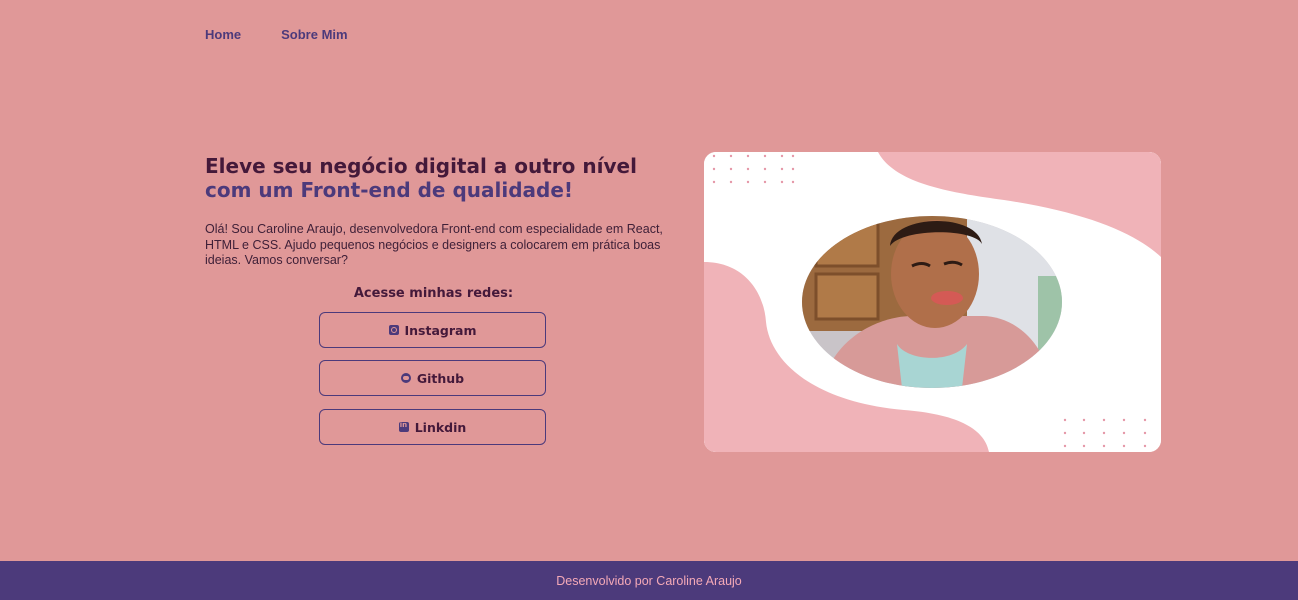 Image resolution: width=1298 pixels, height=600 pixels. Describe the element at coordinates (276, 34) in the screenshot. I see `top-nav: Home Sobre Mim` at that location.